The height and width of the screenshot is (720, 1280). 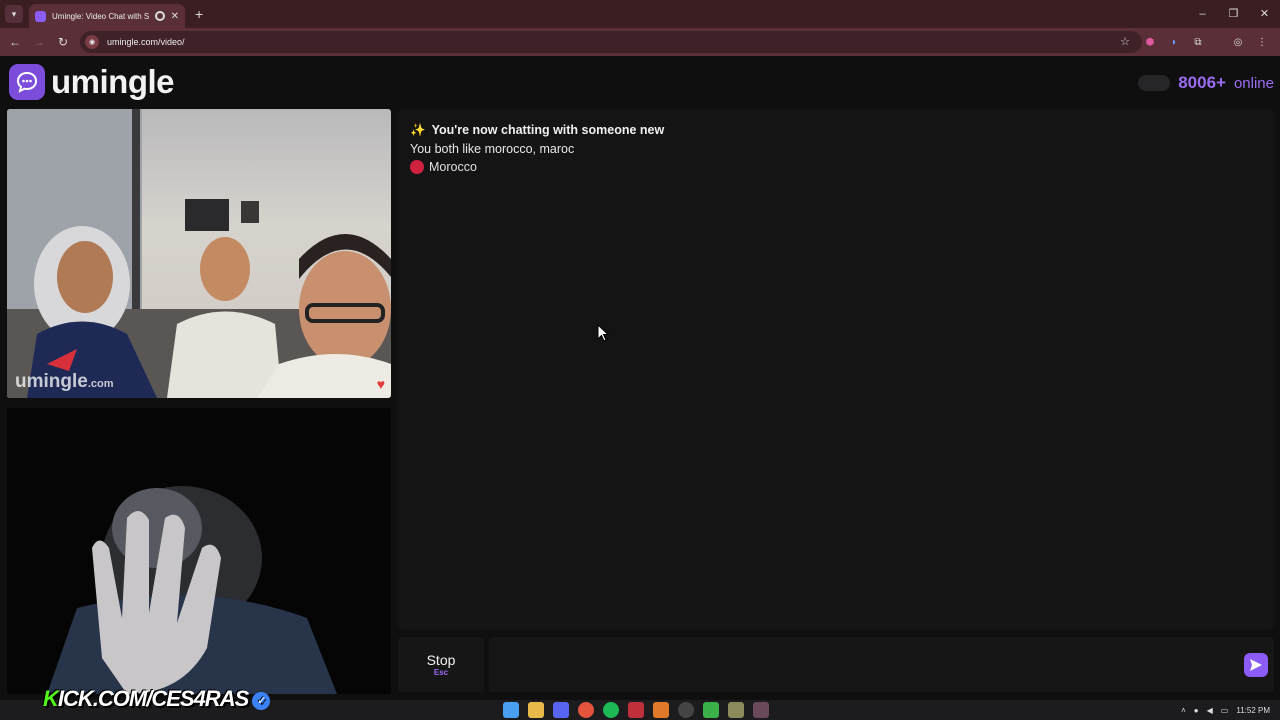 I want to click on network-icon: ▭, so click(x=1225, y=710).